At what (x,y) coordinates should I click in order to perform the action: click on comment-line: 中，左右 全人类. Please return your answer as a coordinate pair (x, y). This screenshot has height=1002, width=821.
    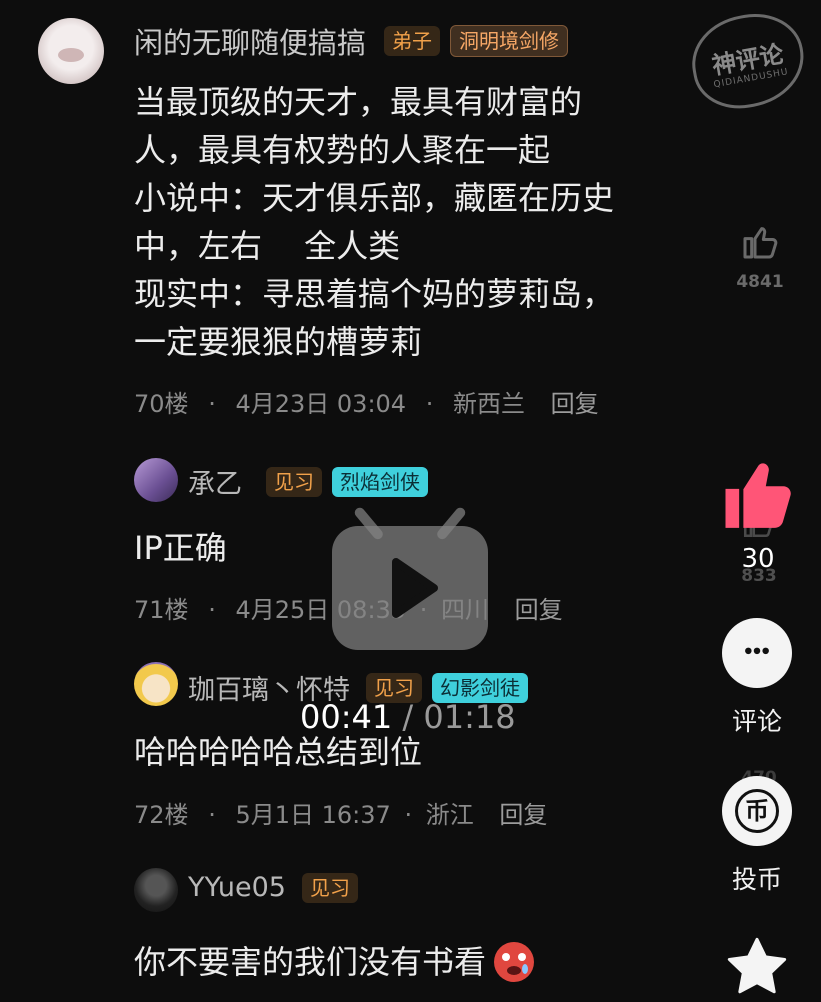
    Looking at the image, I should click on (267, 246).